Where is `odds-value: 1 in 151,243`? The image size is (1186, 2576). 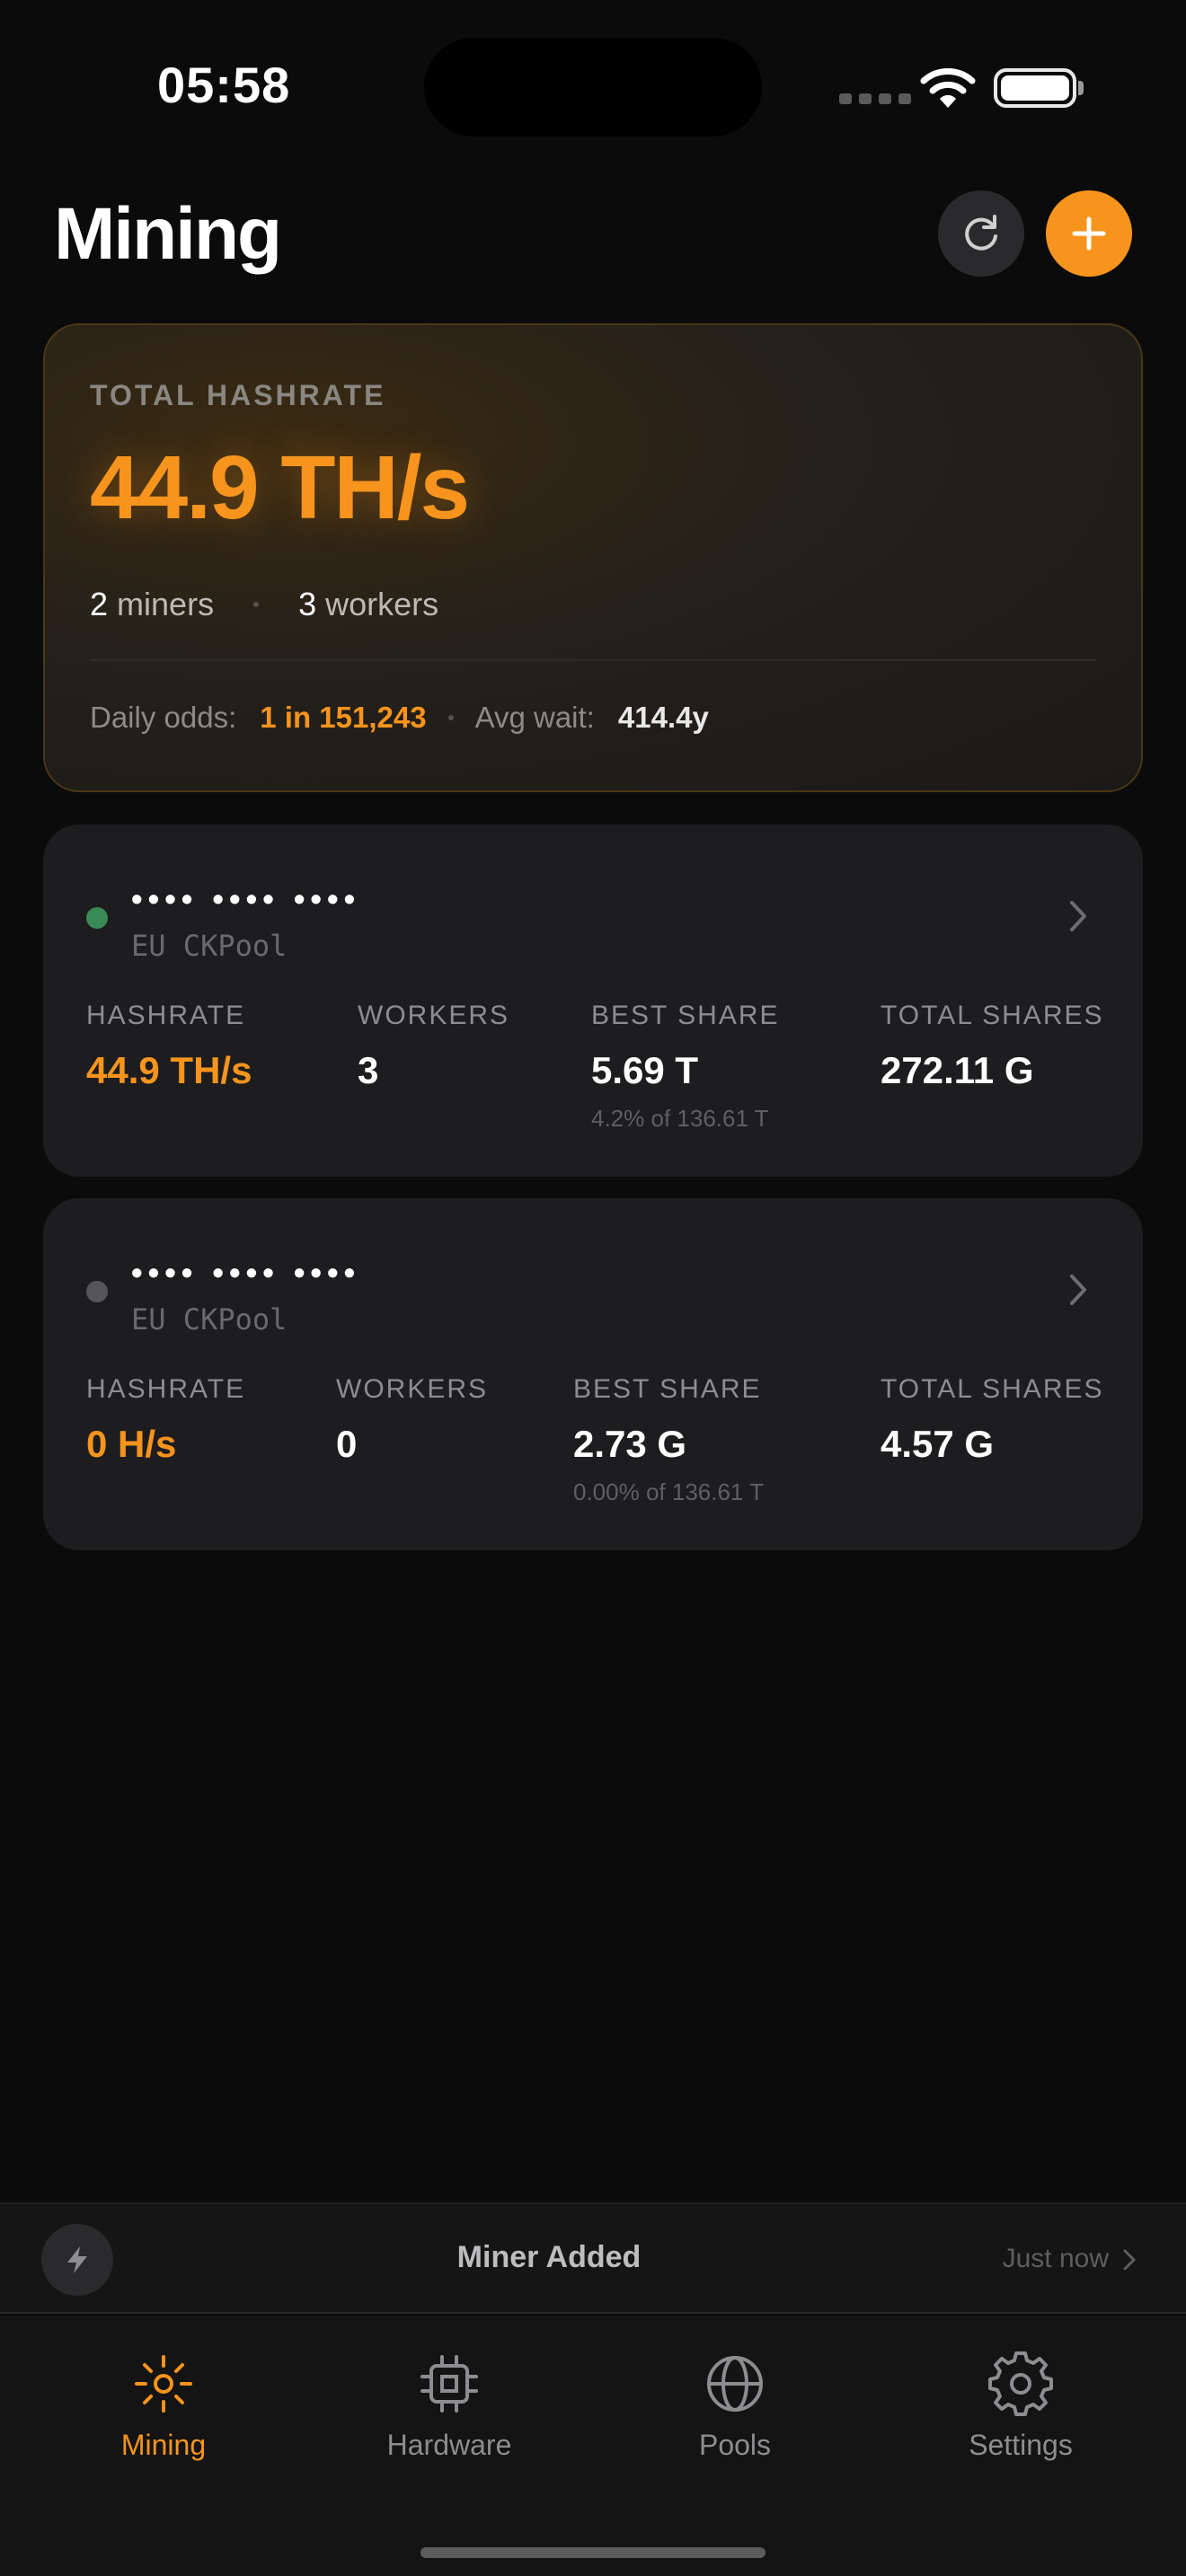
odds-value: 1 in 151,243 is located at coordinates (343, 717).